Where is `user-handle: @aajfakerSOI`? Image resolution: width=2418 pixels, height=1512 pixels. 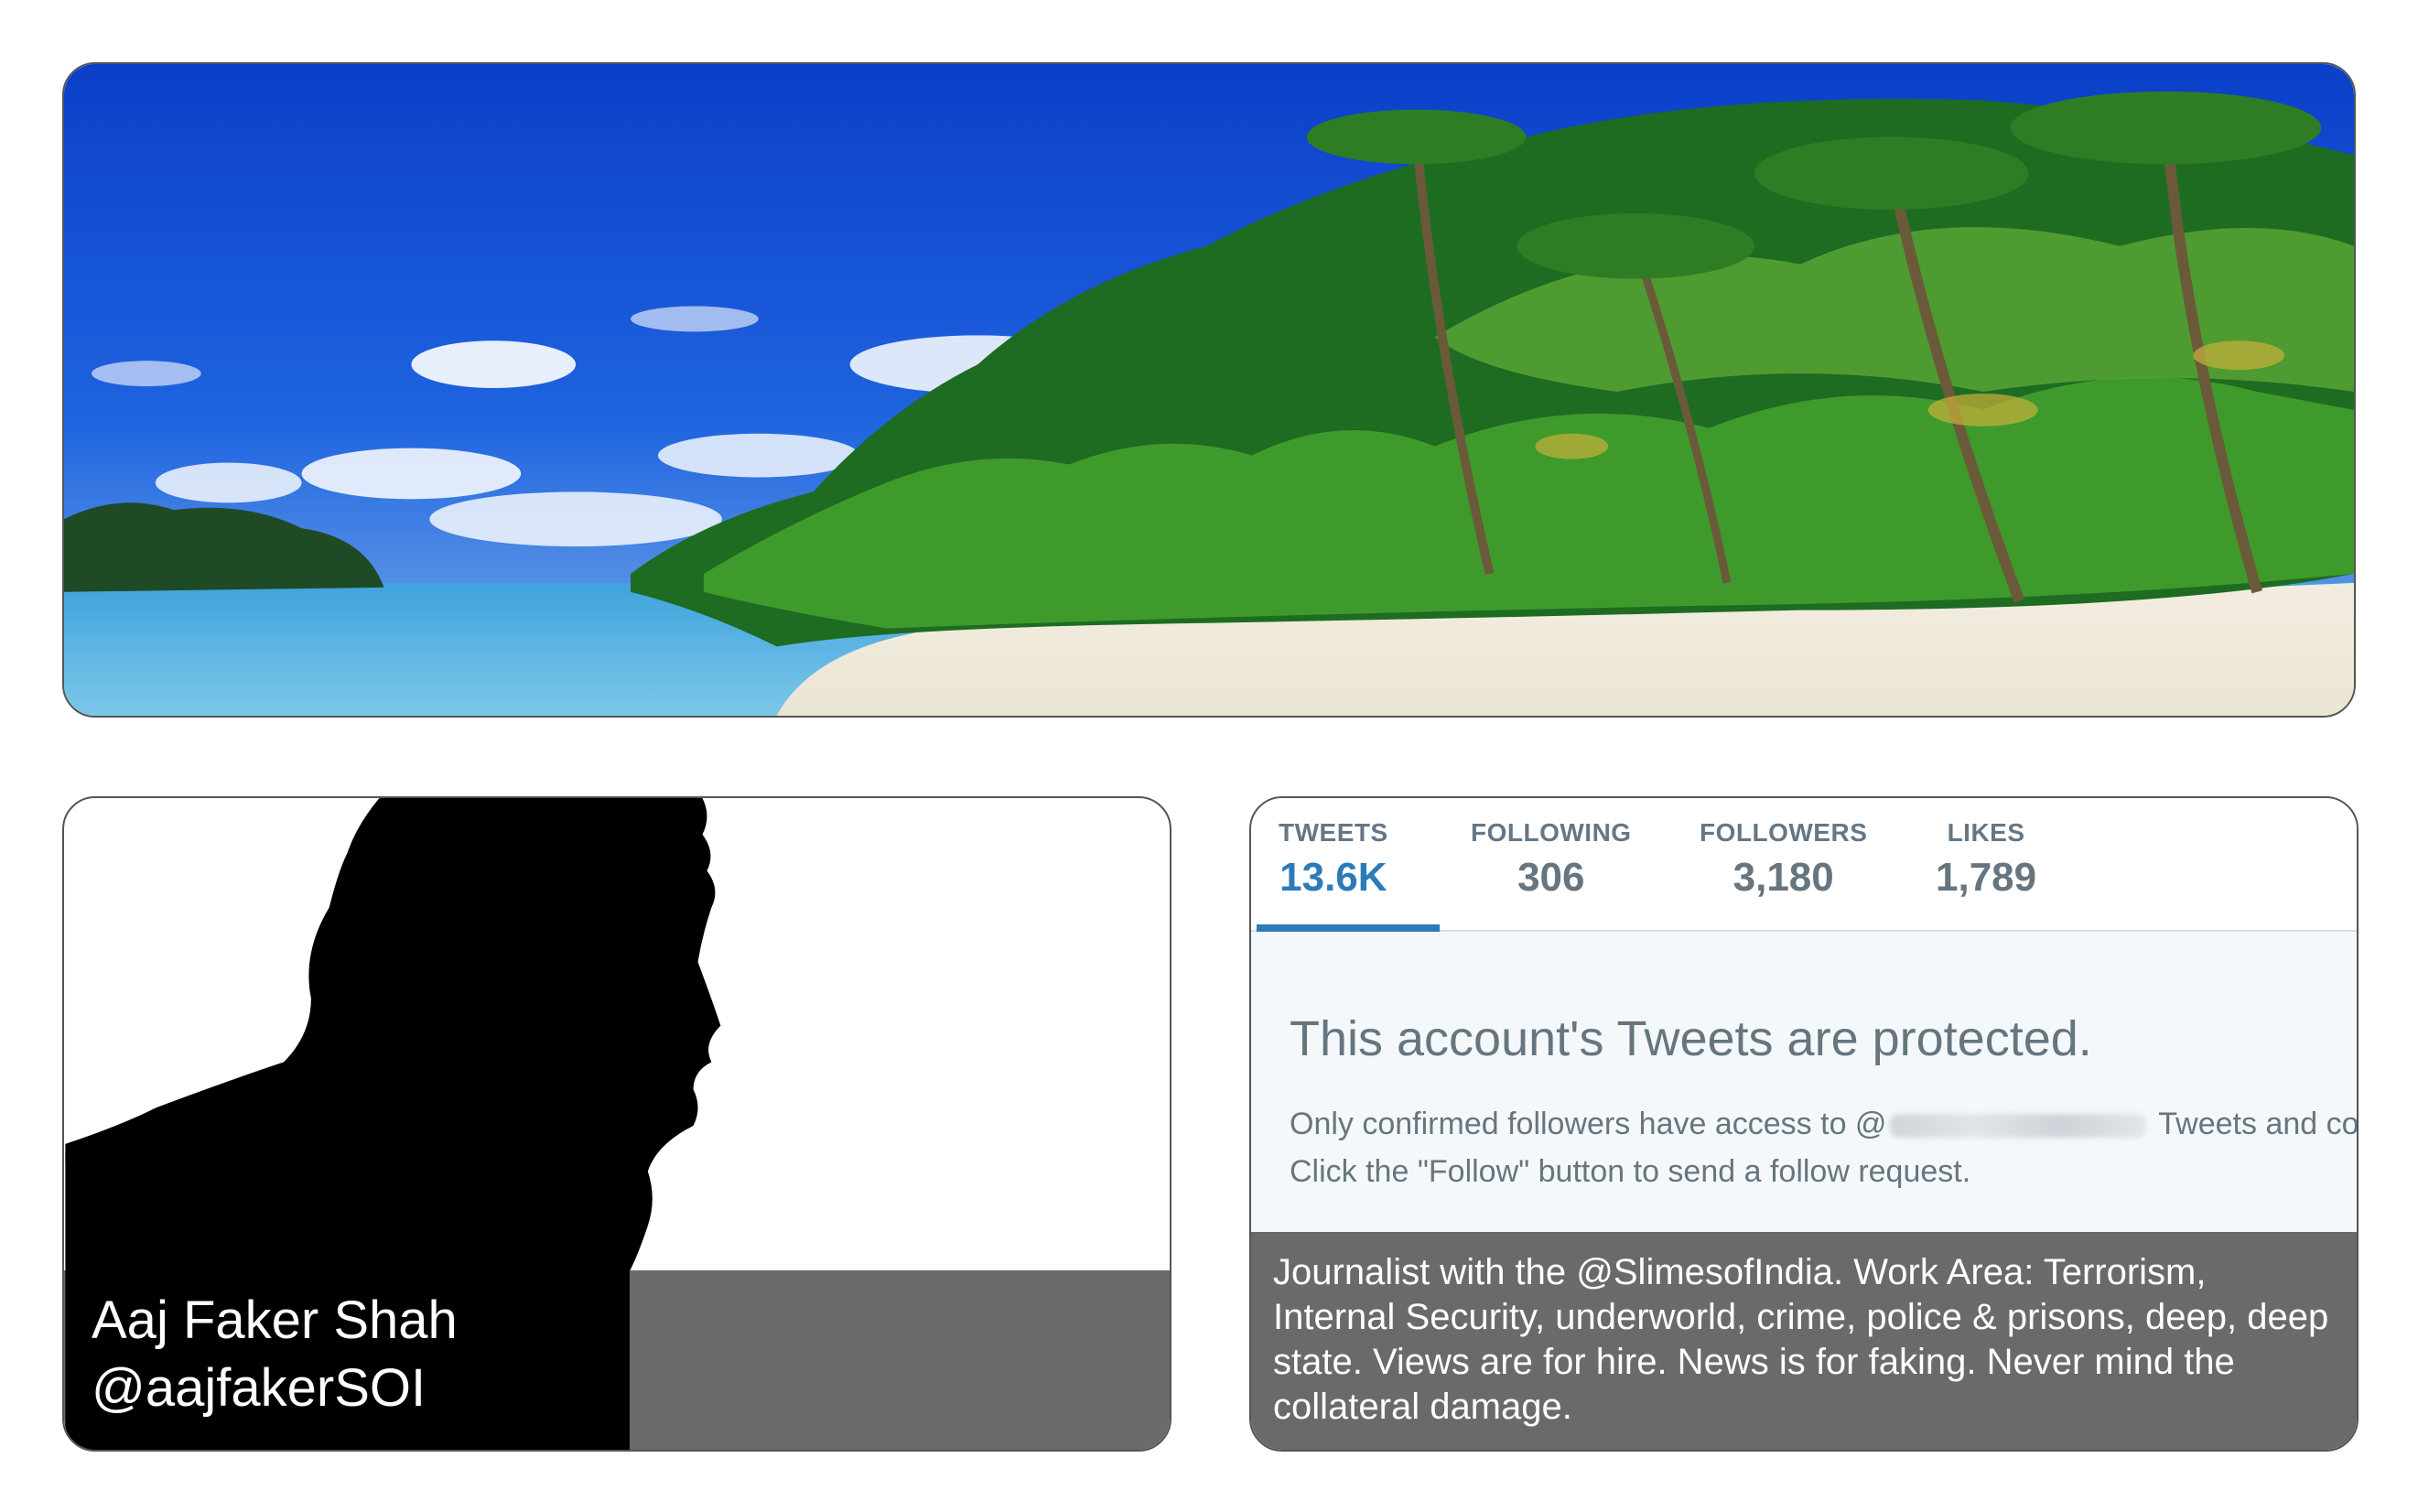
user-handle: @aajfakerSOI is located at coordinates (275, 1388).